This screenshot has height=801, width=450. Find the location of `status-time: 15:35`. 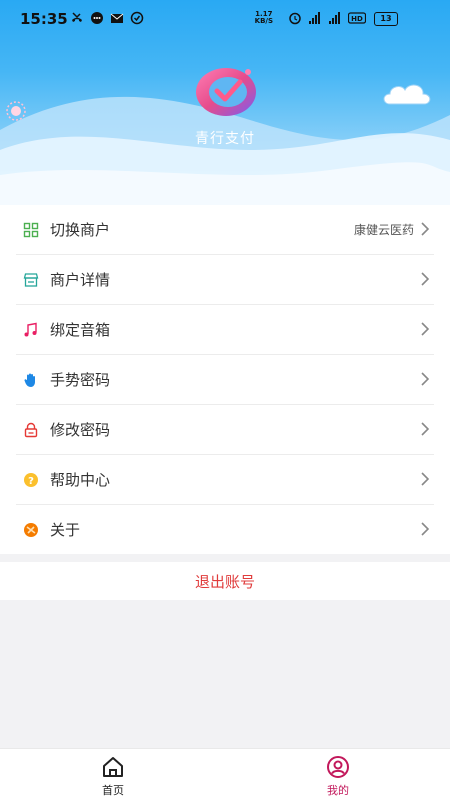

status-time: 15:35 is located at coordinates (44, 19).